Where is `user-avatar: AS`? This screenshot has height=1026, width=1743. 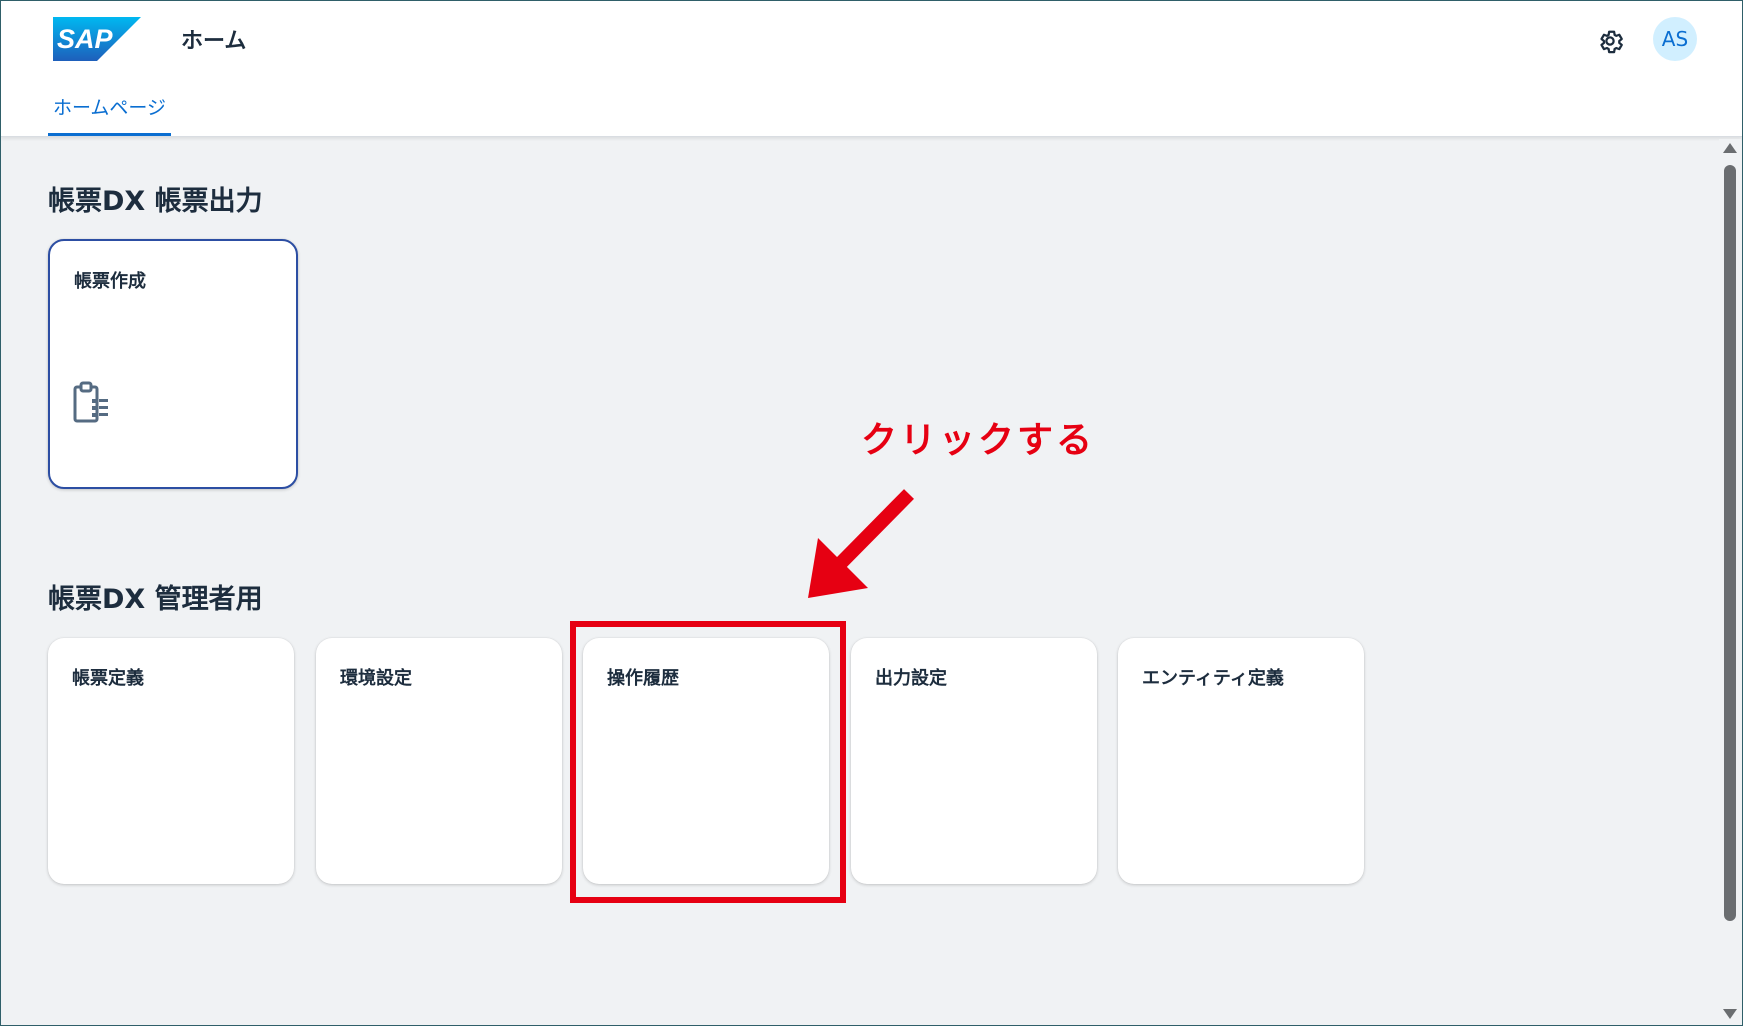 user-avatar: AS is located at coordinates (1675, 39).